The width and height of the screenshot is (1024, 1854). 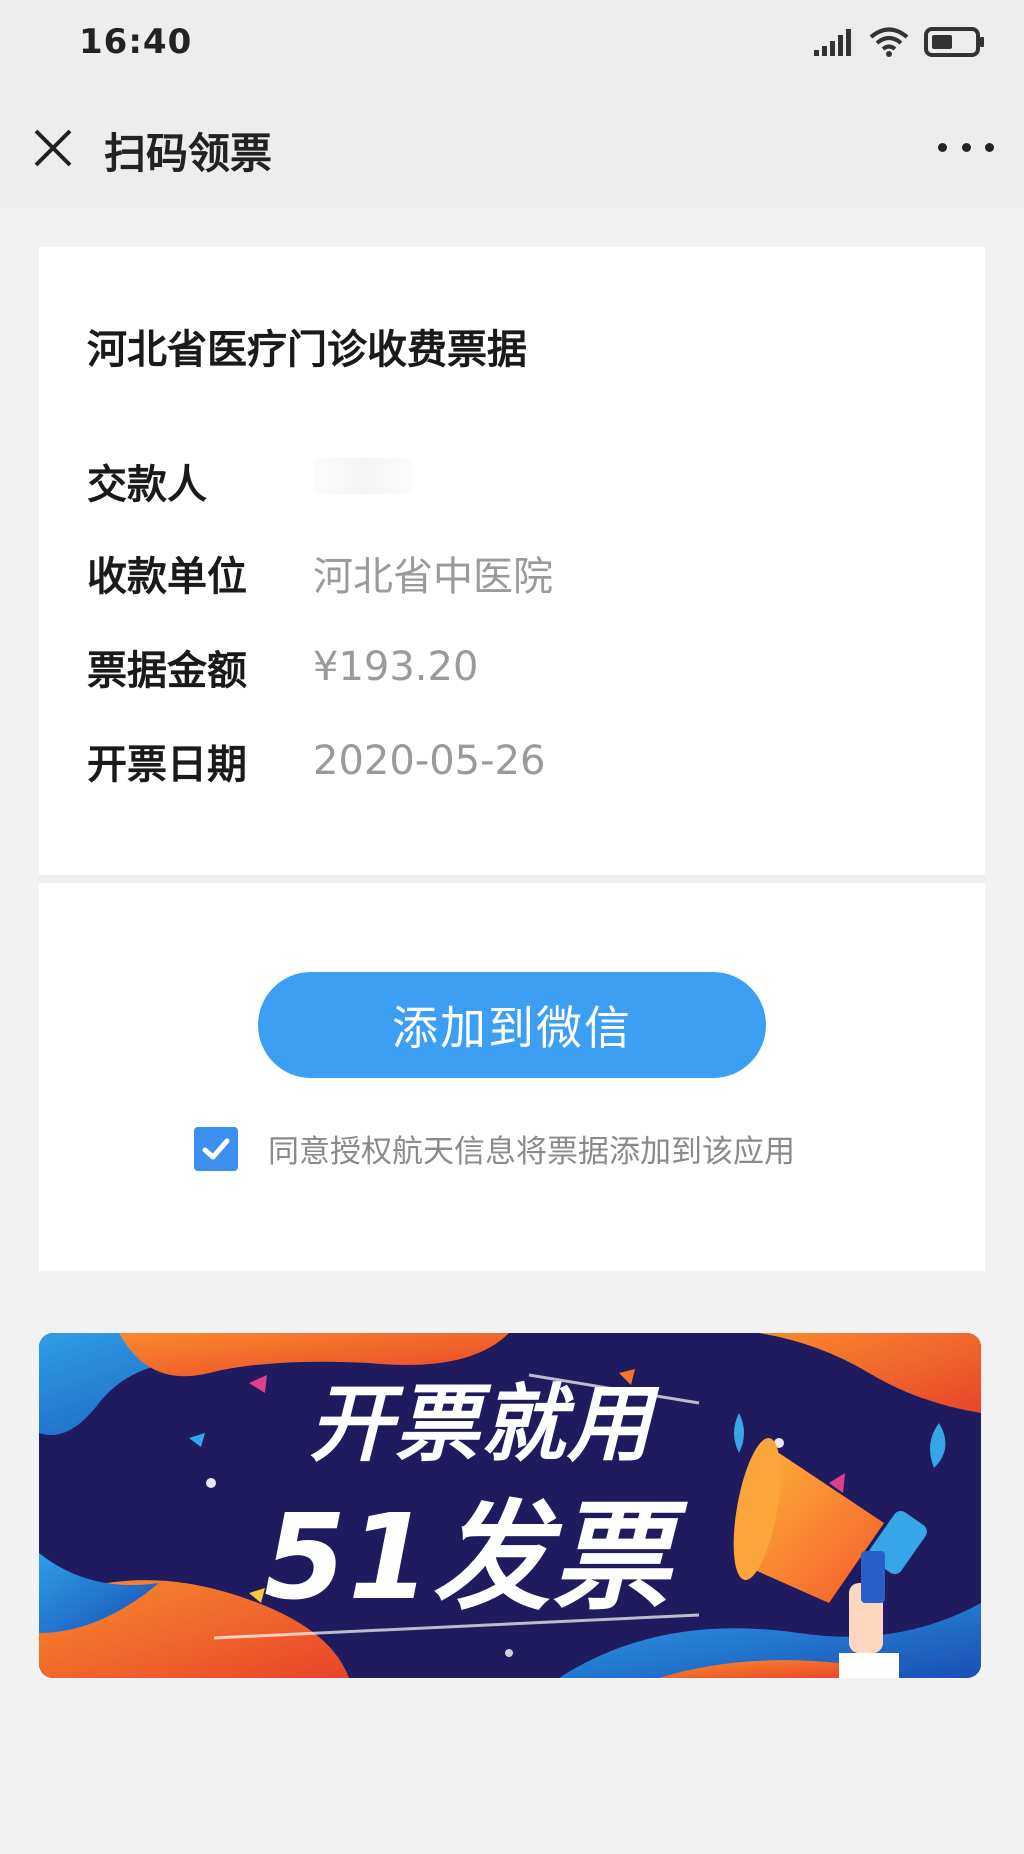 What do you see at coordinates (433, 577) in the screenshot?
I see `payee-value: 河北省中医院` at bounding box center [433, 577].